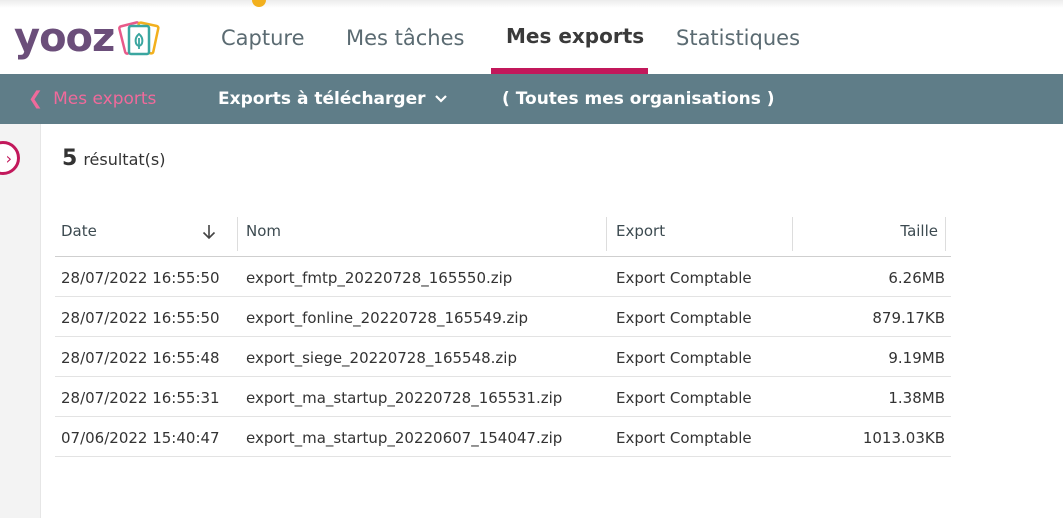 The width and height of the screenshot is (1063, 518). I want to click on column-header-nom: Nom, so click(263, 231).